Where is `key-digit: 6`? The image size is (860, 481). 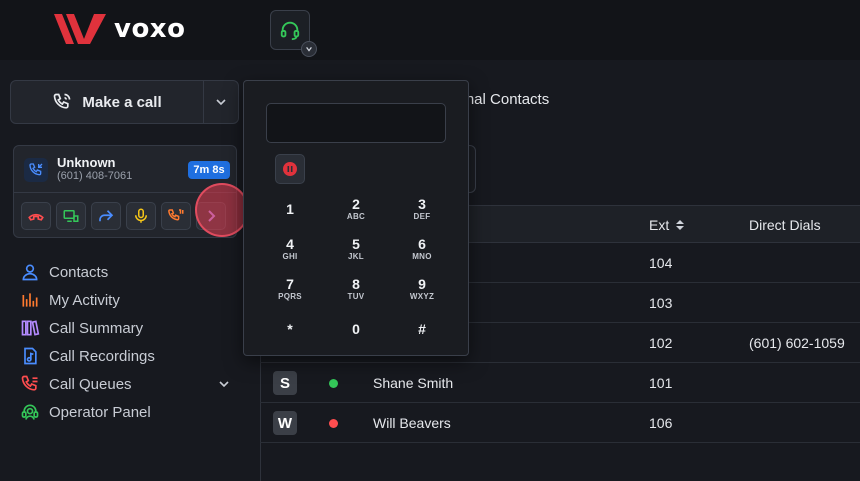 key-digit: 6 is located at coordinates (422, 243).